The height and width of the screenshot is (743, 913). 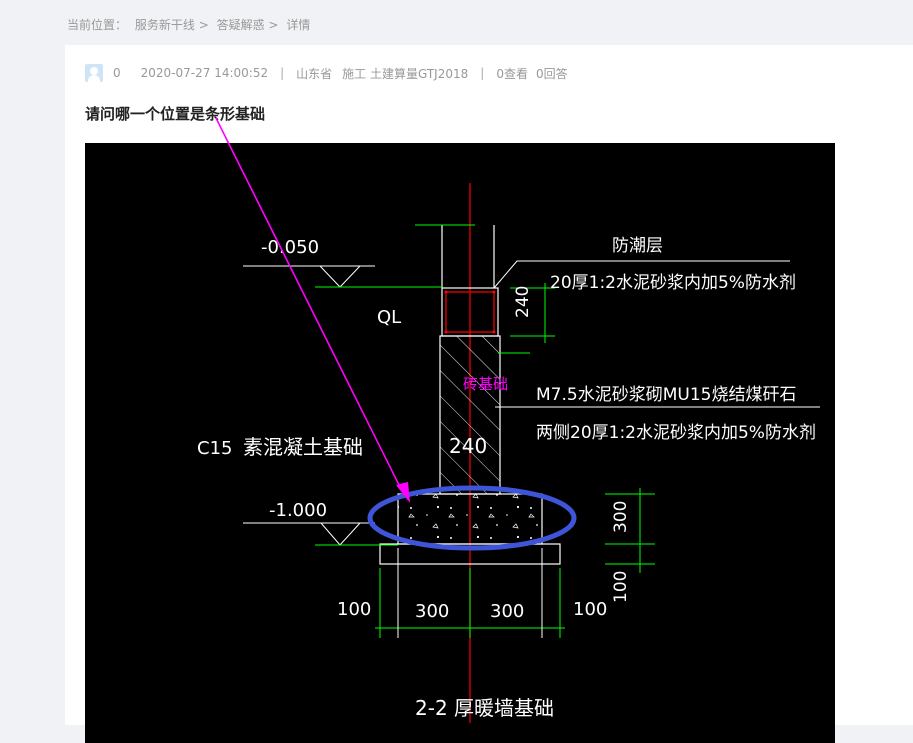 I want to click on both-sides-spec: 两侧20厚1:2水泥砂浆内加5%防水剂, so click(x=676, y=433).